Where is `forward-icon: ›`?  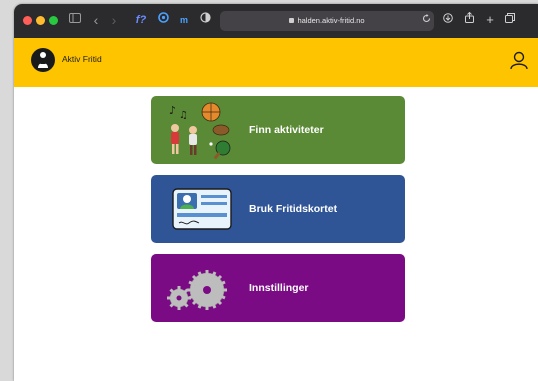
forward-icon: › is located at coordinates (114, 20).